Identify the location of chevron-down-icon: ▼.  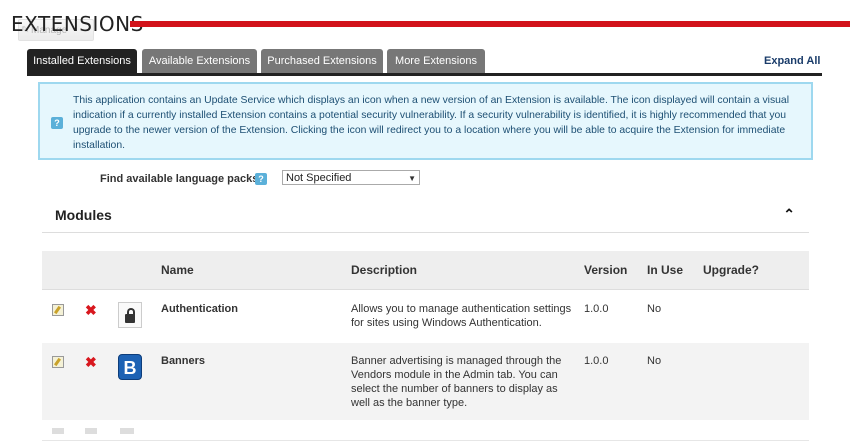
(412, 178).